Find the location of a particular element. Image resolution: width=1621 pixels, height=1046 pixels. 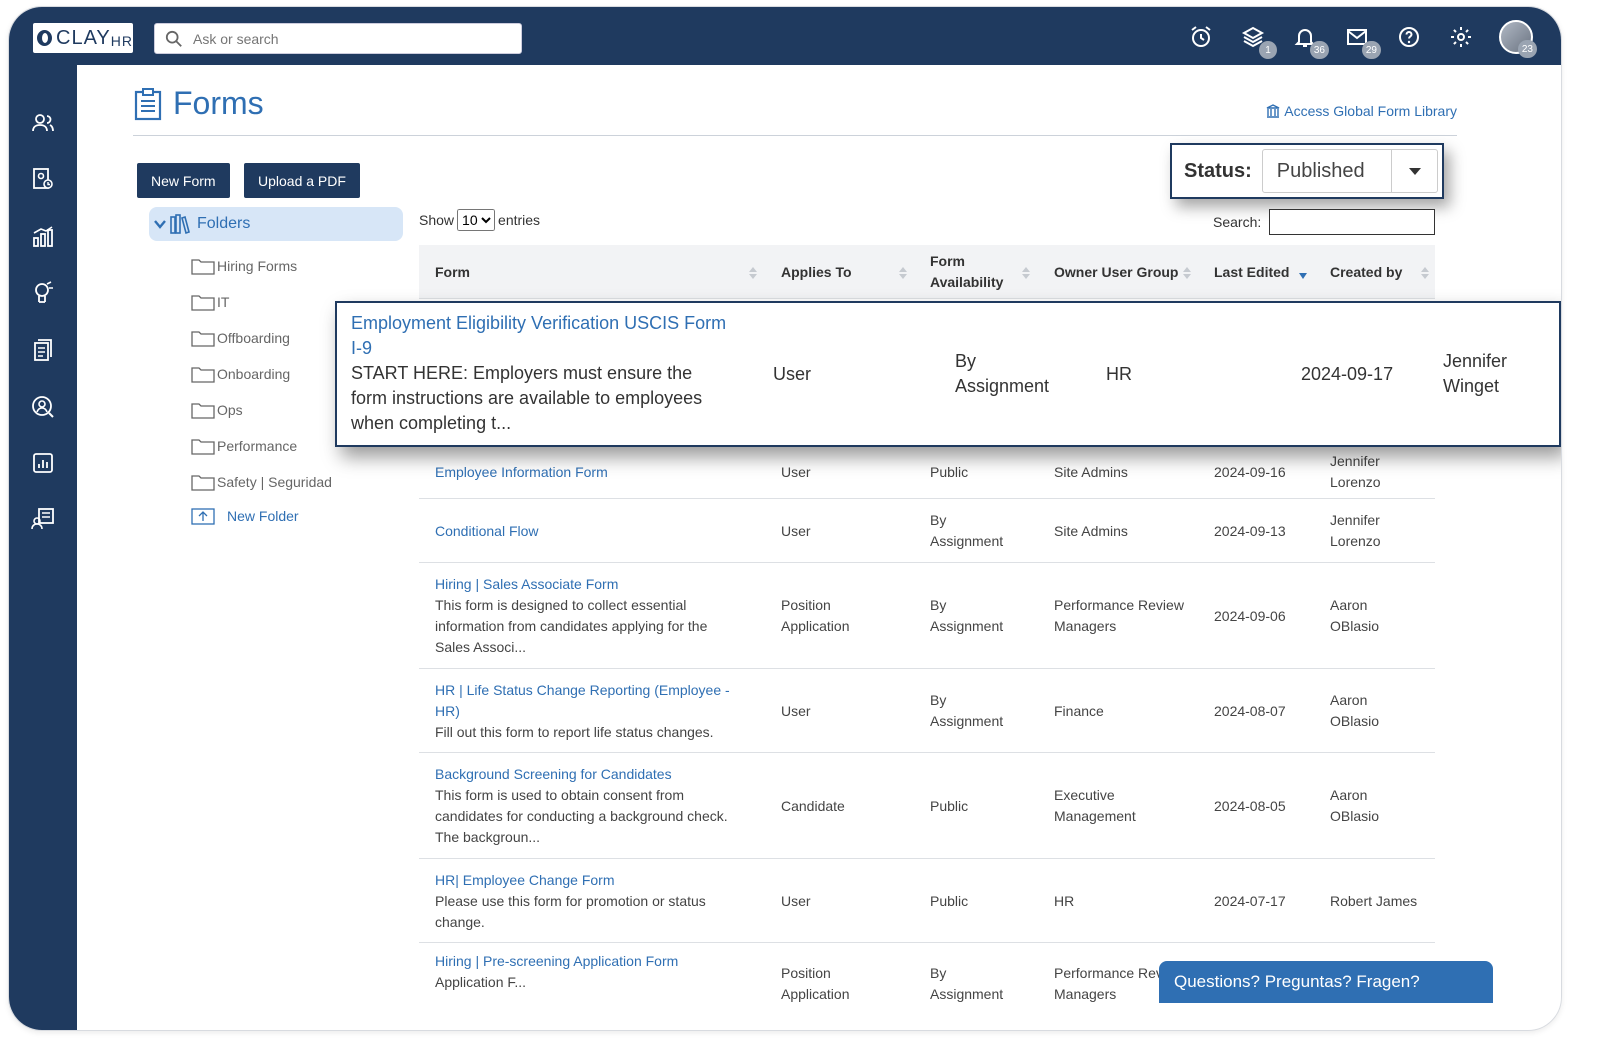

column-header-last-edited: Last Edited is located at coordinates (1251, 272).